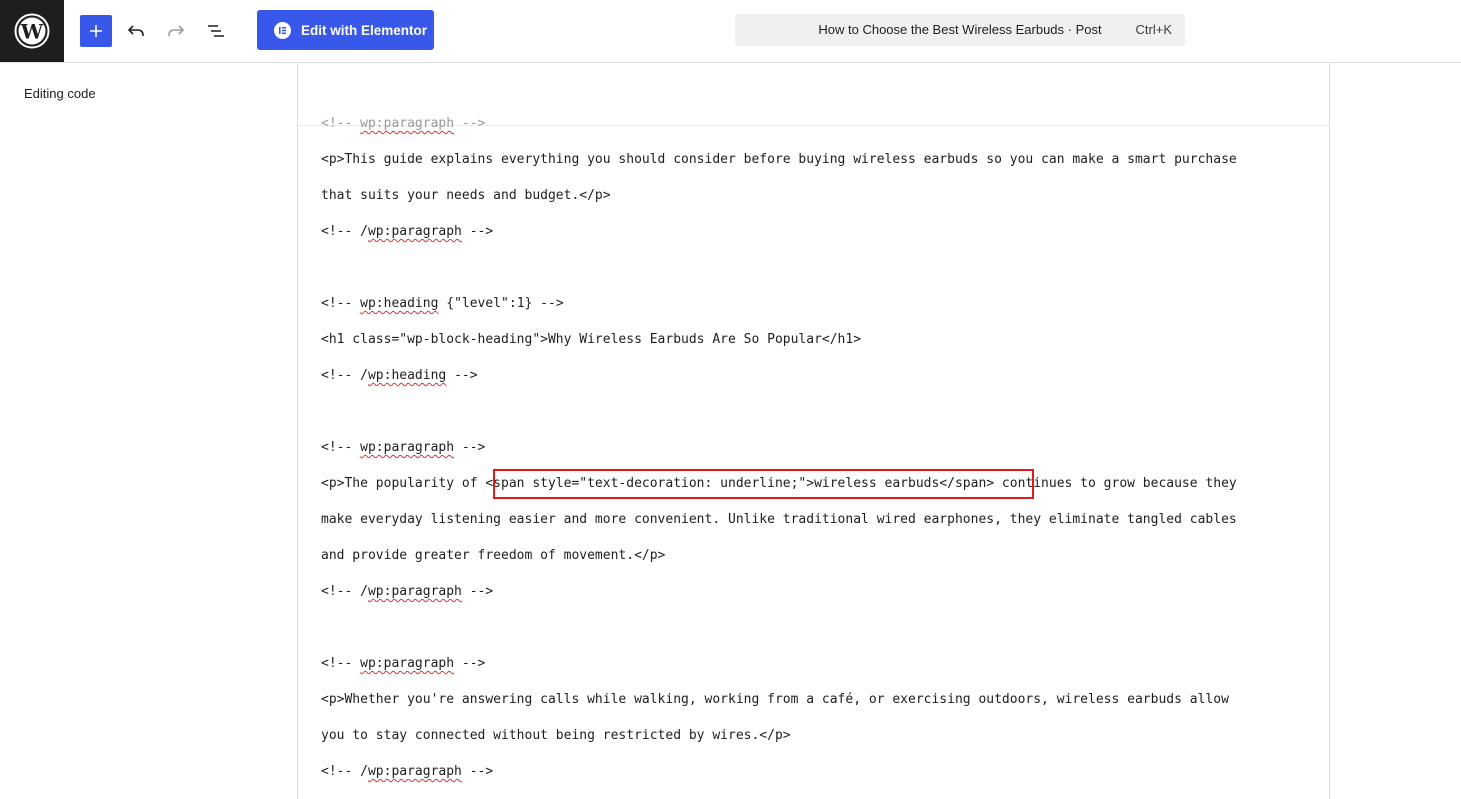  I want to click on wordpress-logo-icon: W, so click(32, 31).